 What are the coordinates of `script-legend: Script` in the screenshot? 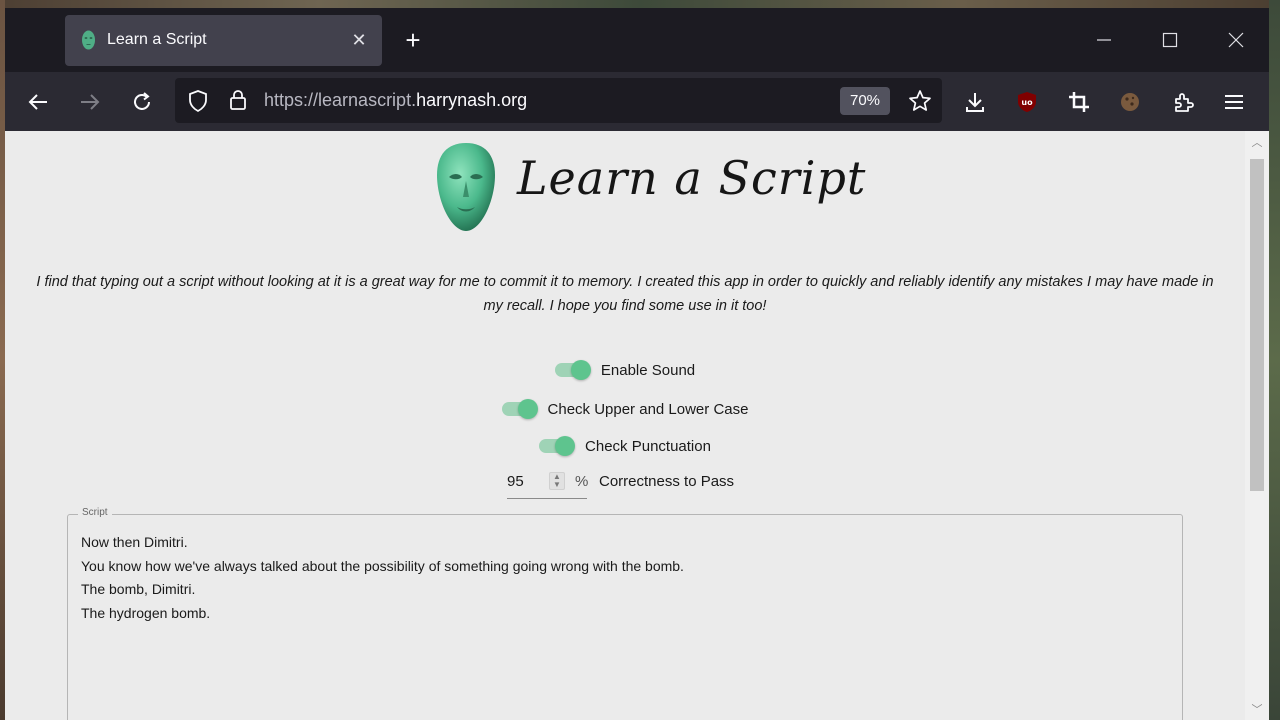 It's located at (95, 512).